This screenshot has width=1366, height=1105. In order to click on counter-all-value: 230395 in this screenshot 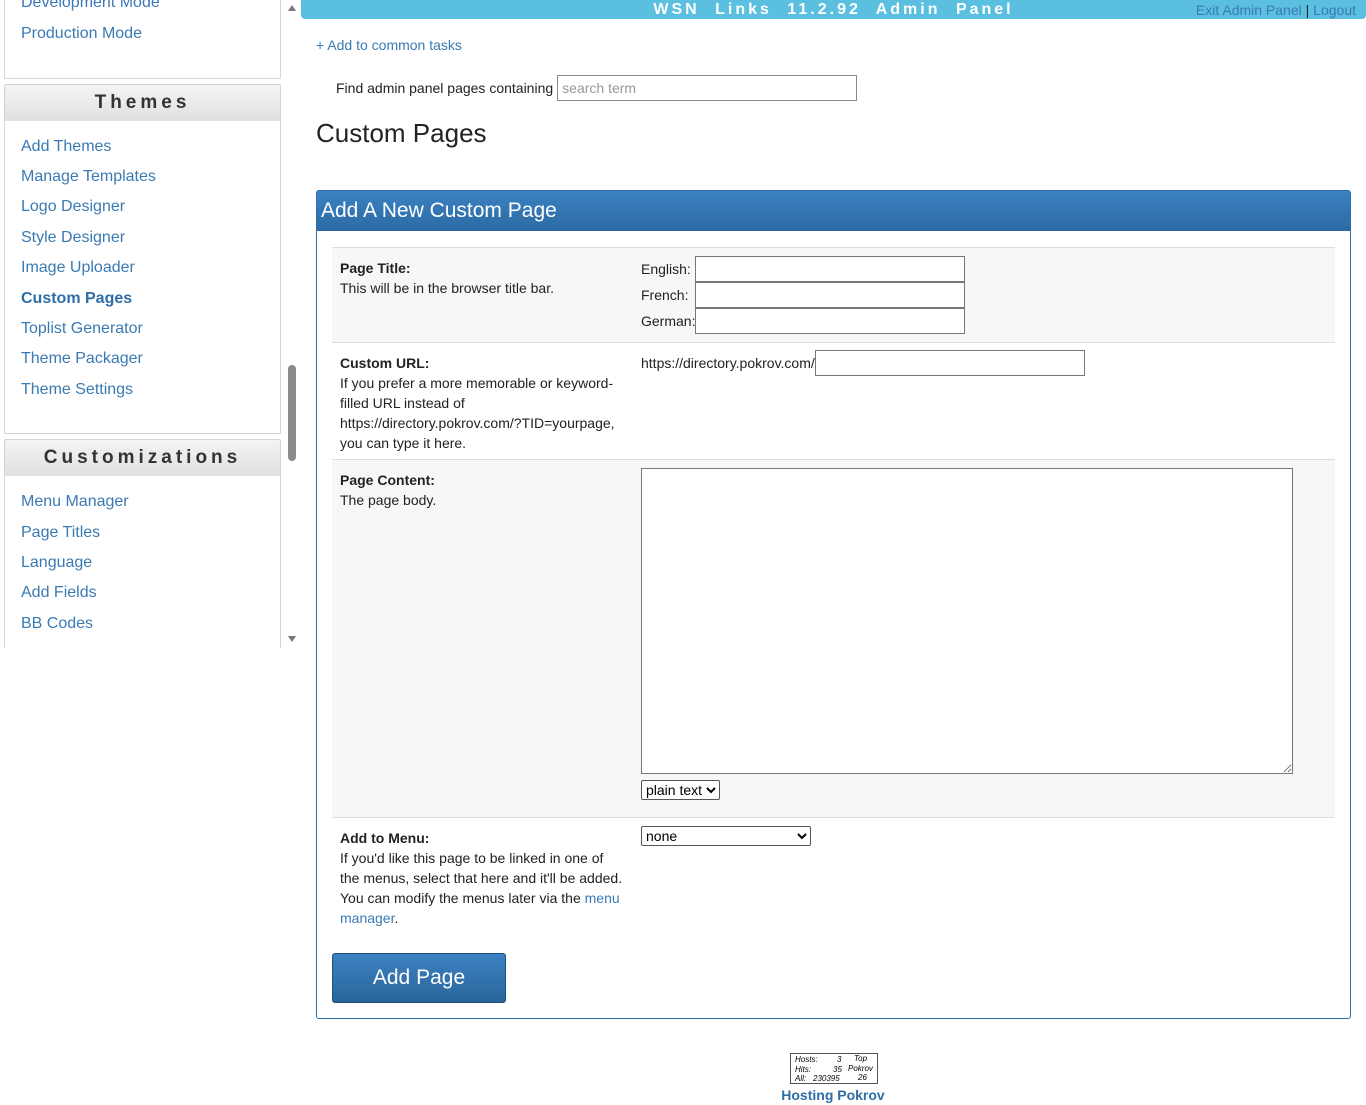, I will do `click(826, 1078)`.